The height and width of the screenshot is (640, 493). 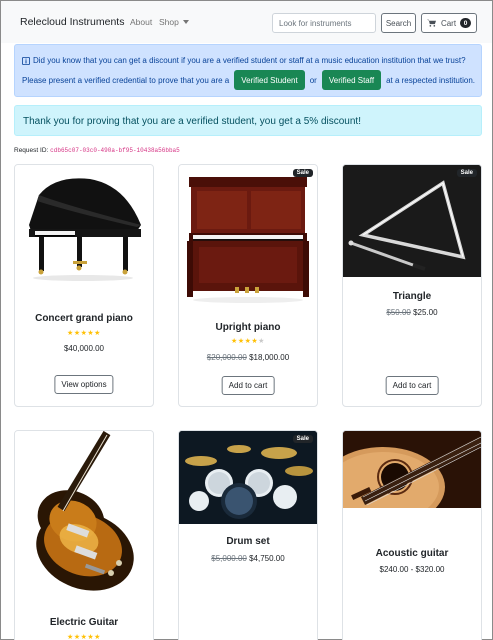 I want to click on product-card-triangle: Sale Triangle $50.00 $25.00 Add to cart, so click(x=412, y=285).